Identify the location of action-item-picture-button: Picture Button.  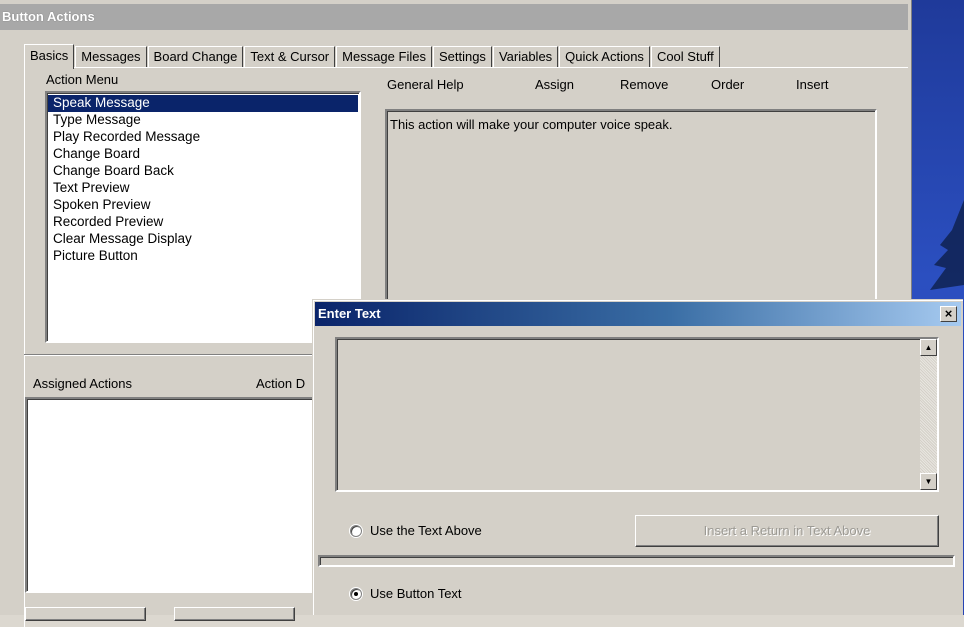
(203, 256).